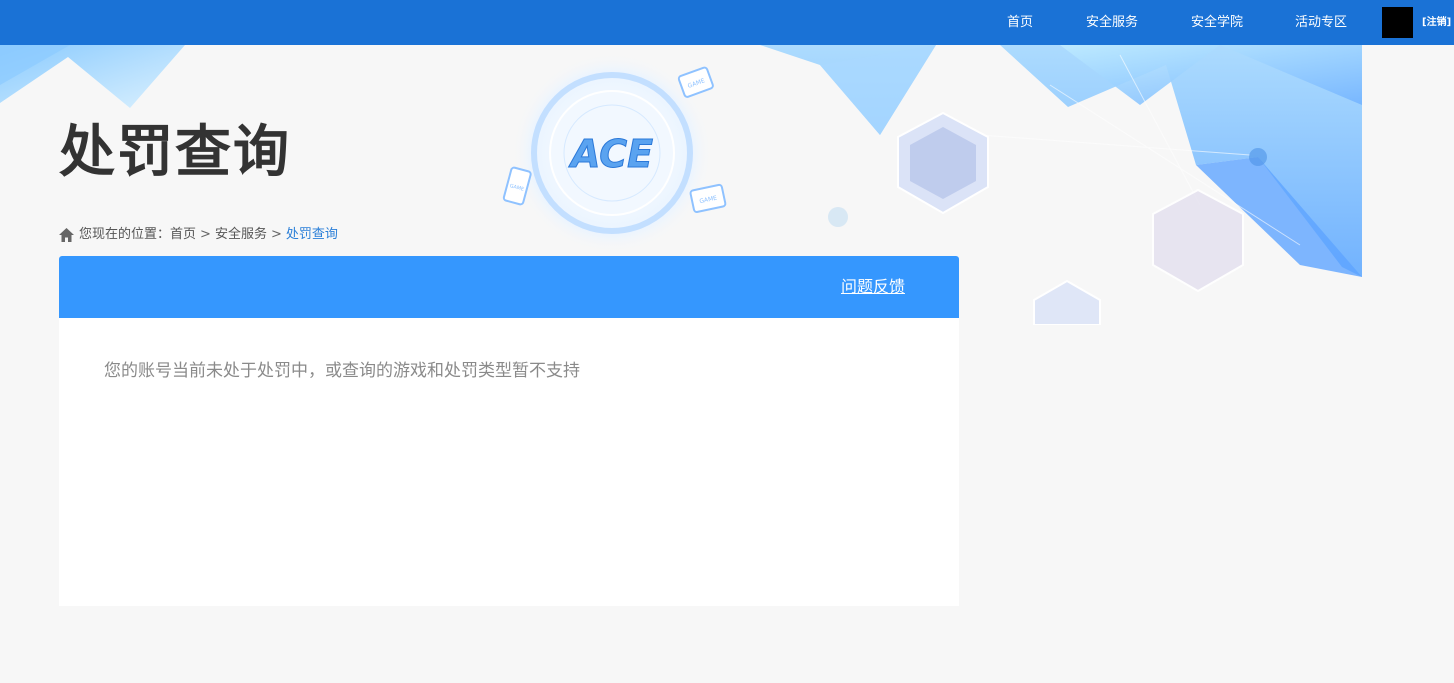 Image resolution: width=1454 pixels, height=683 pixels. I want to click on ace-logo-text: ACE, so click(610, 154).